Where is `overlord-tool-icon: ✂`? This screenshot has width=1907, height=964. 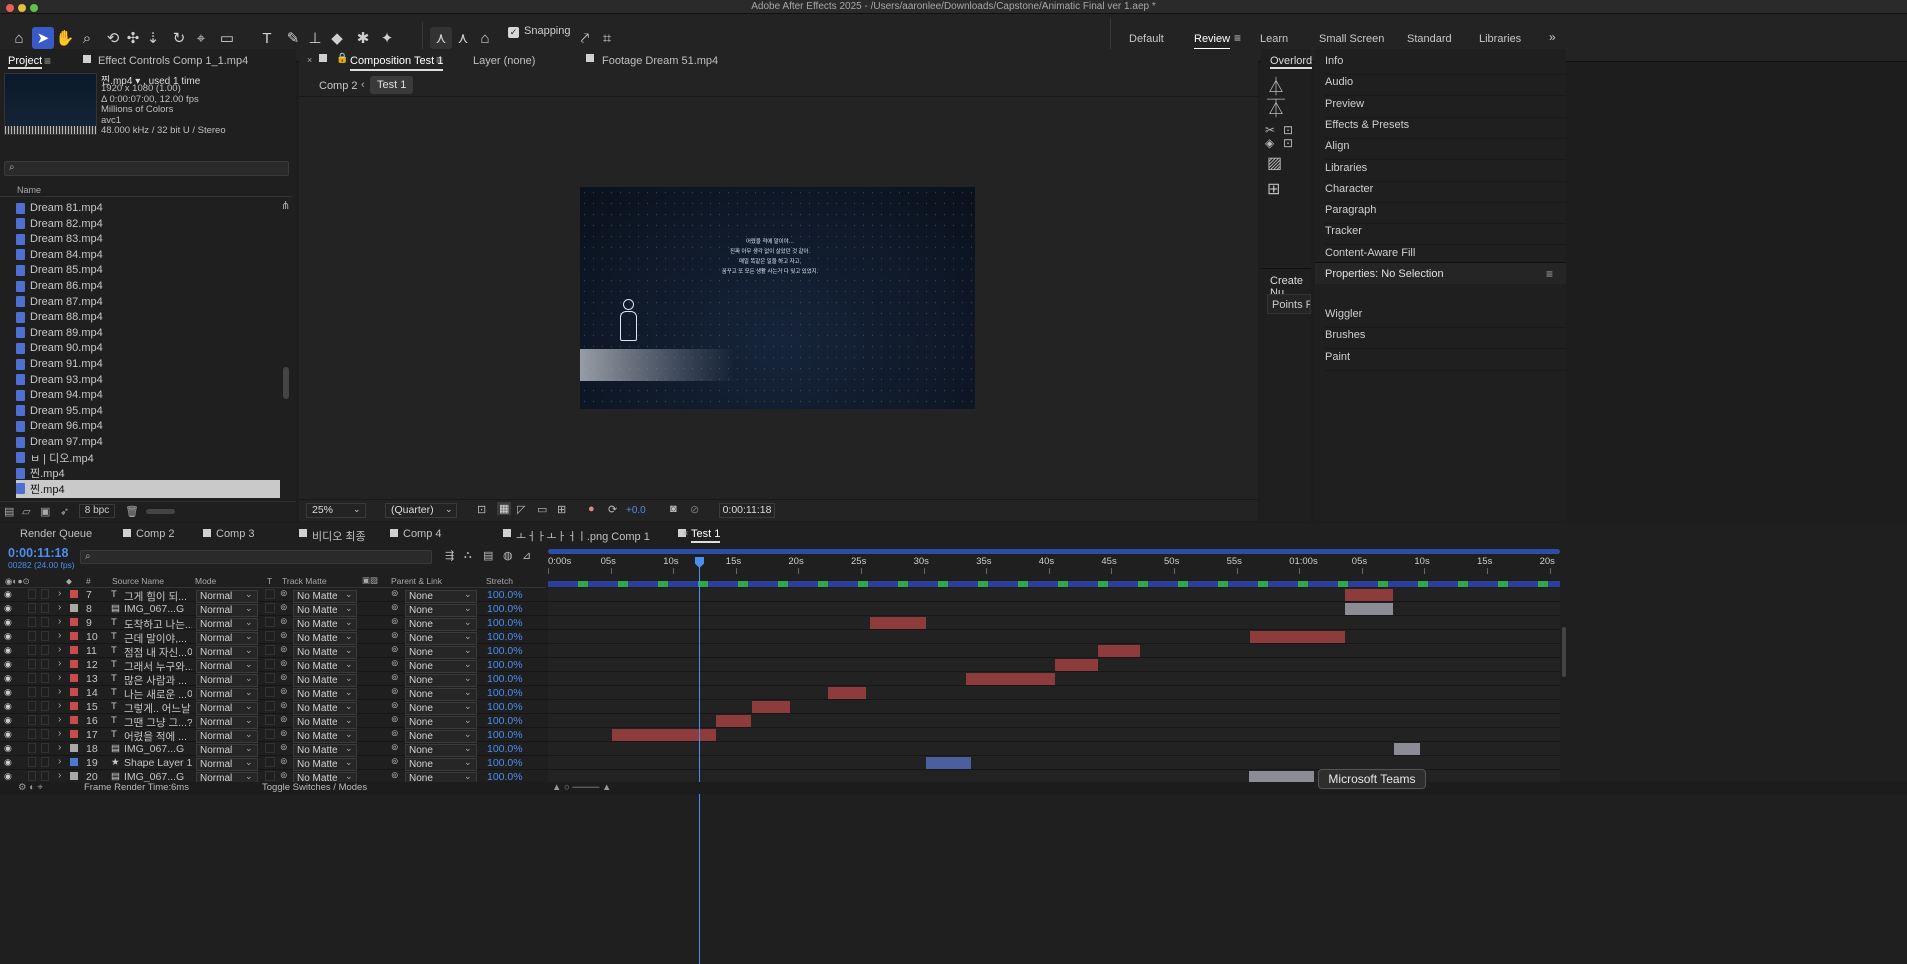 overlord-tool-icon: ✂ is located at coordinates (1270, 130).